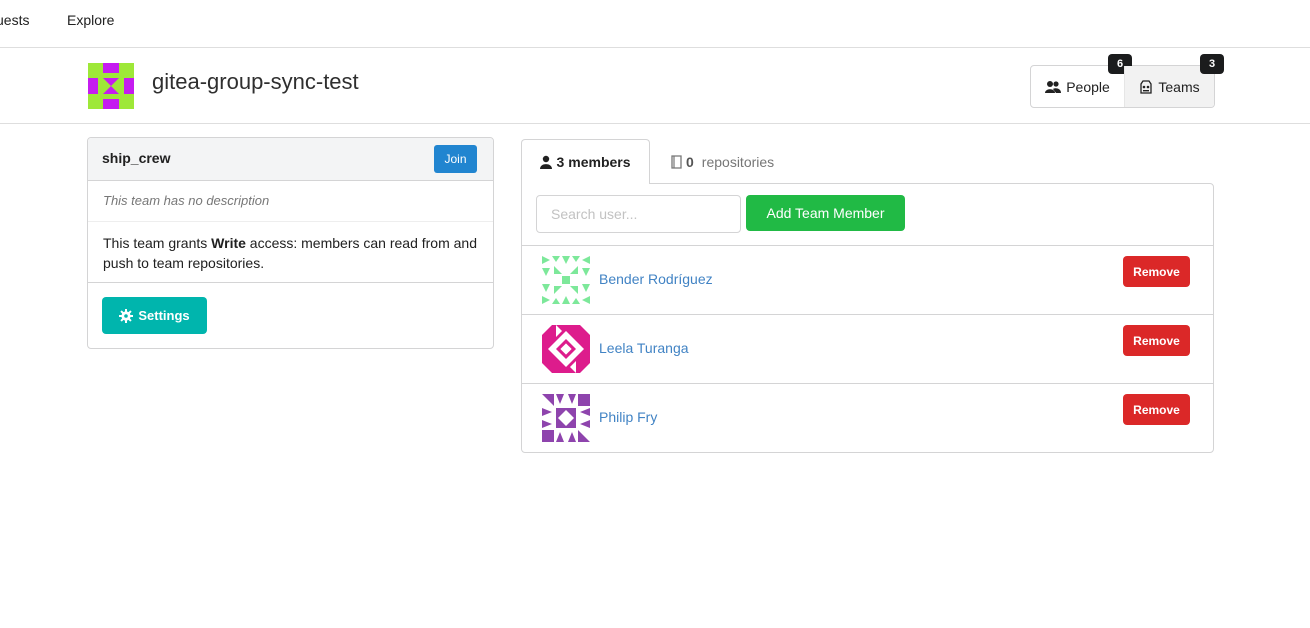  I want to click on settings-button: Settings, so click(154, 315).